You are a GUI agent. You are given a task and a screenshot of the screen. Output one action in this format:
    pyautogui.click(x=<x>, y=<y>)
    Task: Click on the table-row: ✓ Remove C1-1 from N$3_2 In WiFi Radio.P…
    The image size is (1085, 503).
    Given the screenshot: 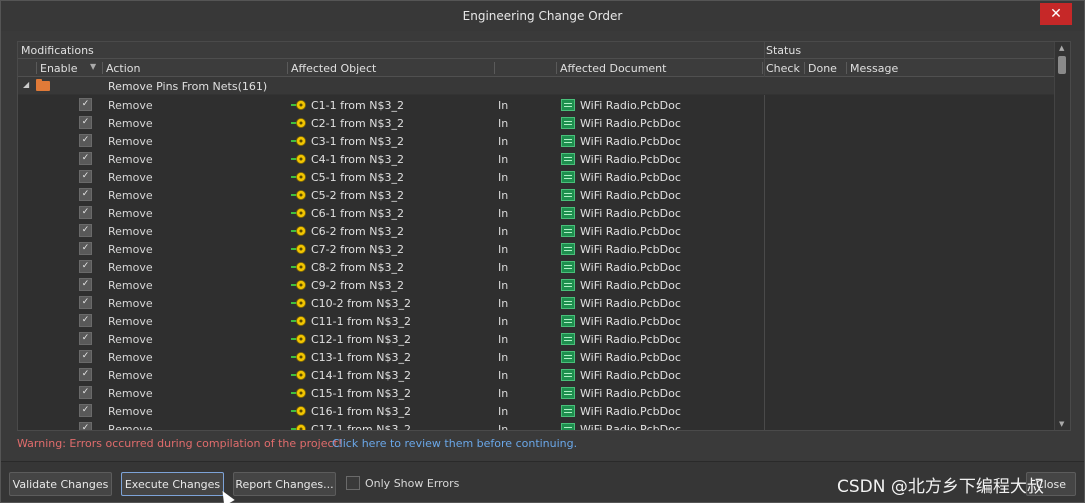 What is the action you would take?
    pyautogui.click(x=536, y=105)
    